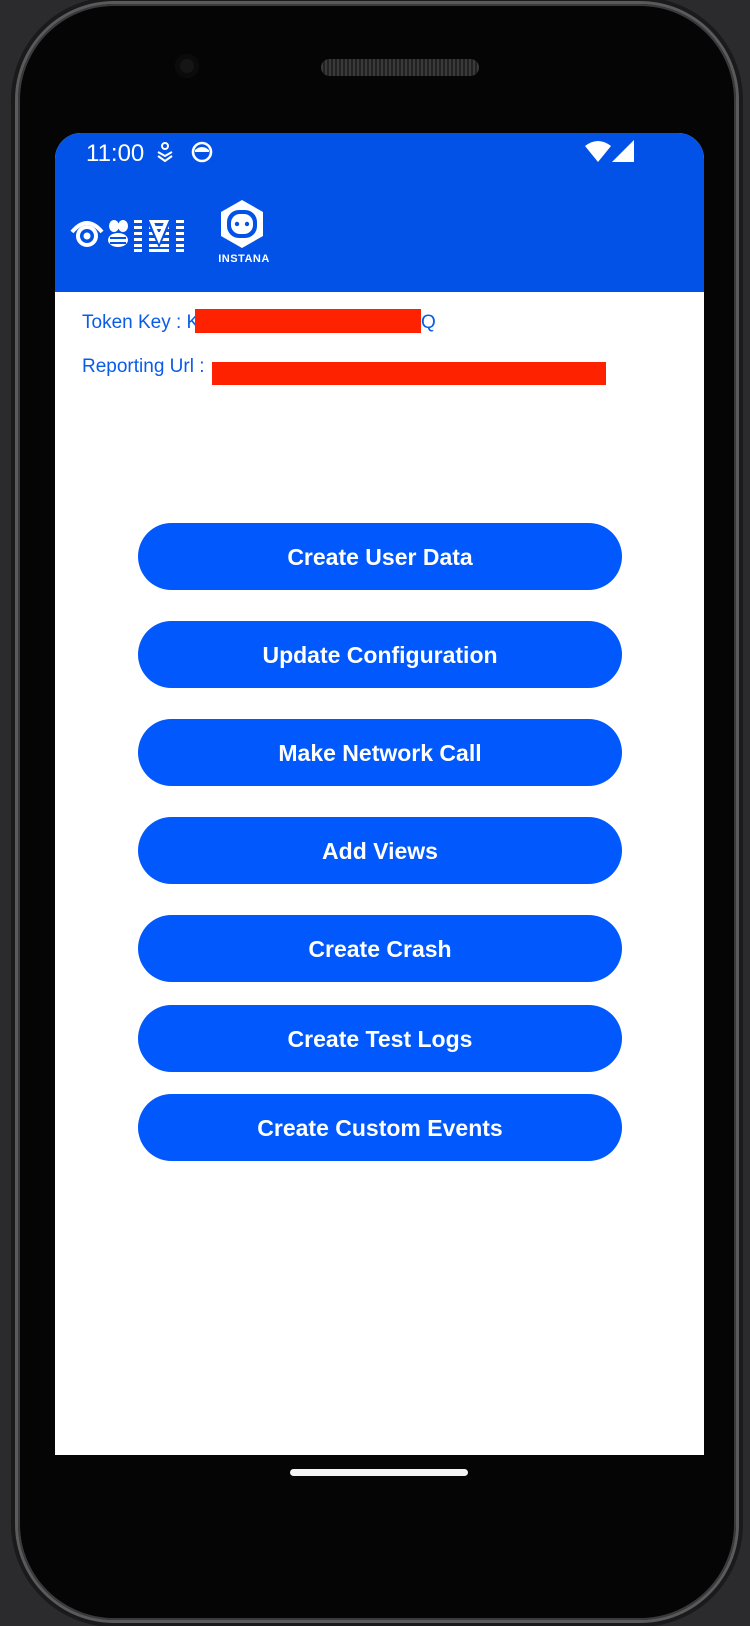 The image size is (750, 1626). What do you see at coordinates (623, 153) in the screenshot?
I see `cell-signal-icon` at bounding box center [623, 153].